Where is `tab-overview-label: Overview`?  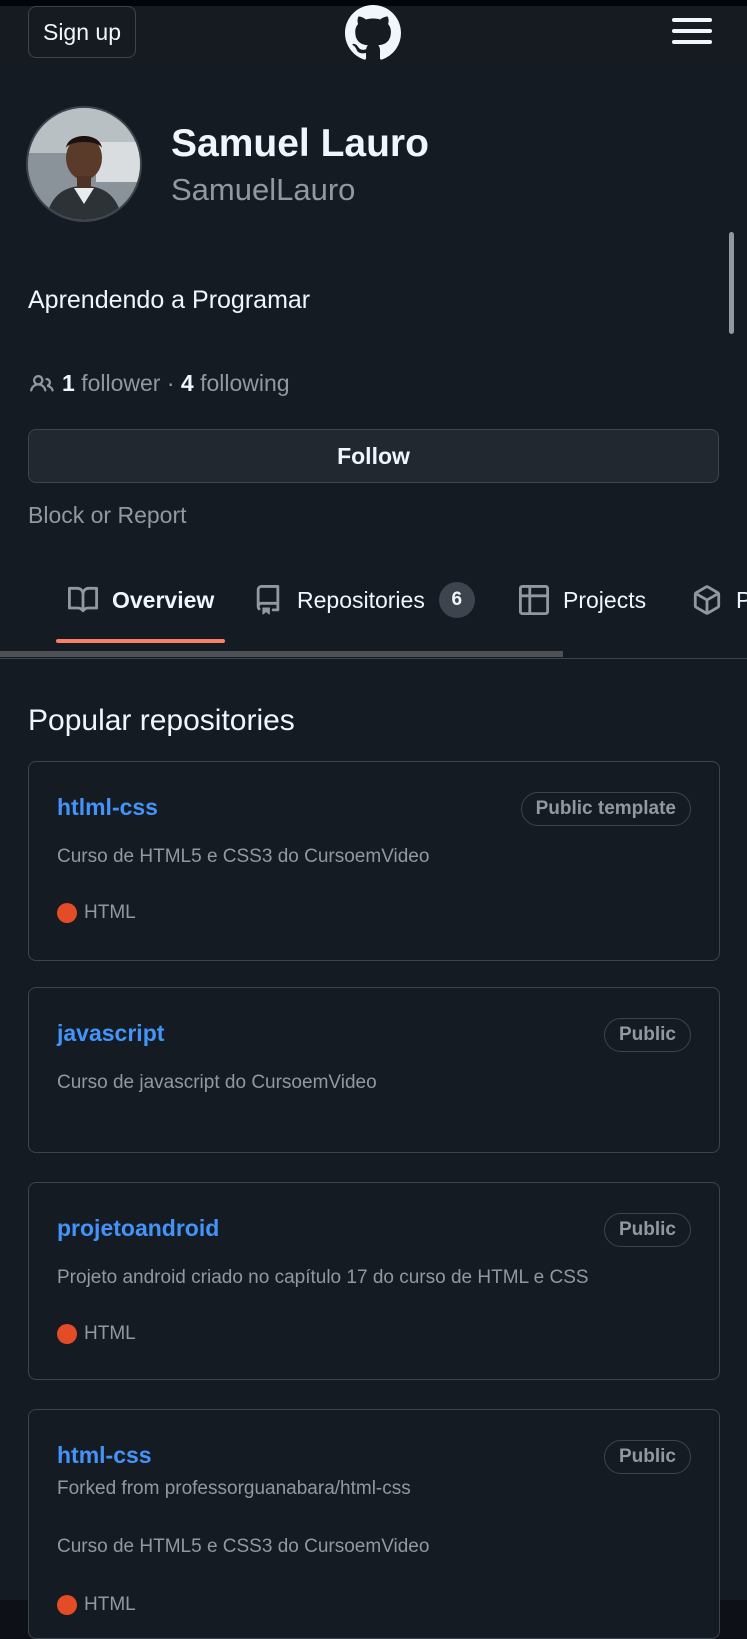 tab-overview-label: Overview is located at coordinates (163, 599).